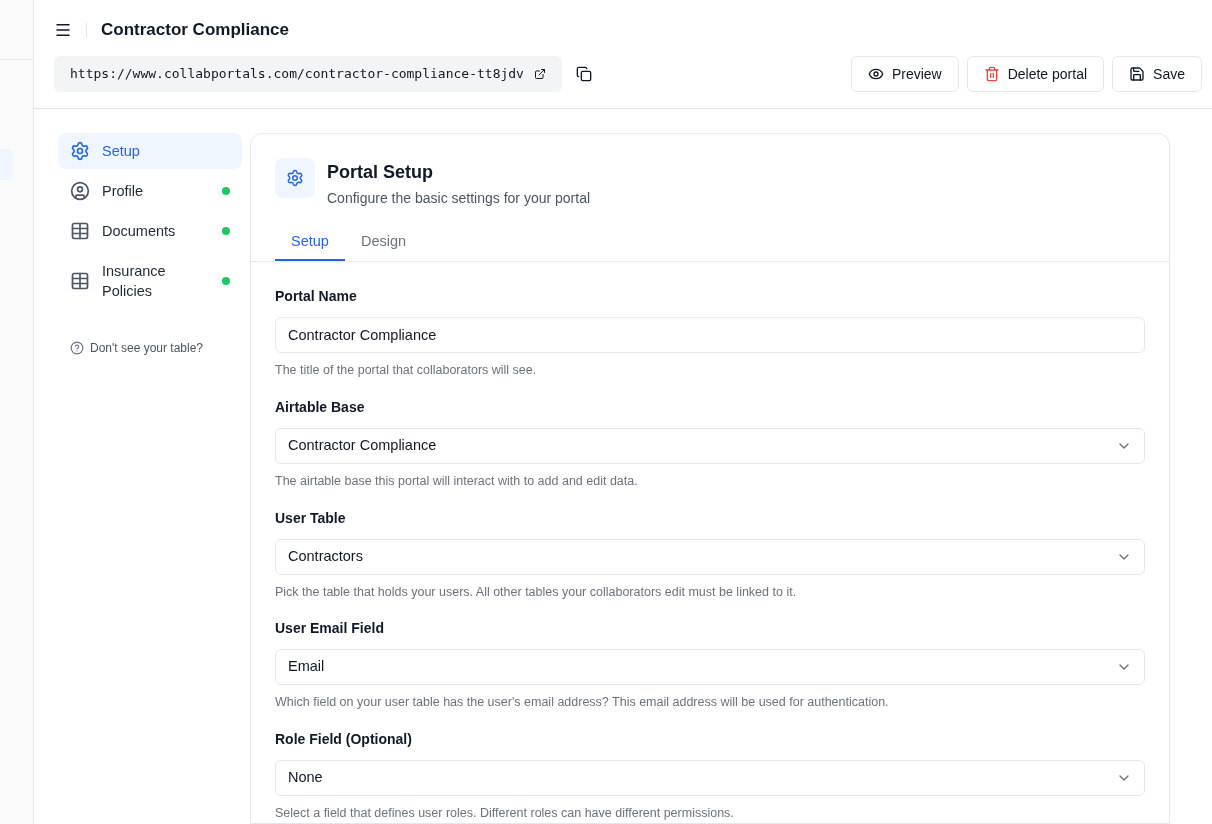 The width and height of the screenshot is (1212, 824). Describe the element at coordinates (380, 172) in the screenshot. I see `card-title: Portal Setup` at that location.